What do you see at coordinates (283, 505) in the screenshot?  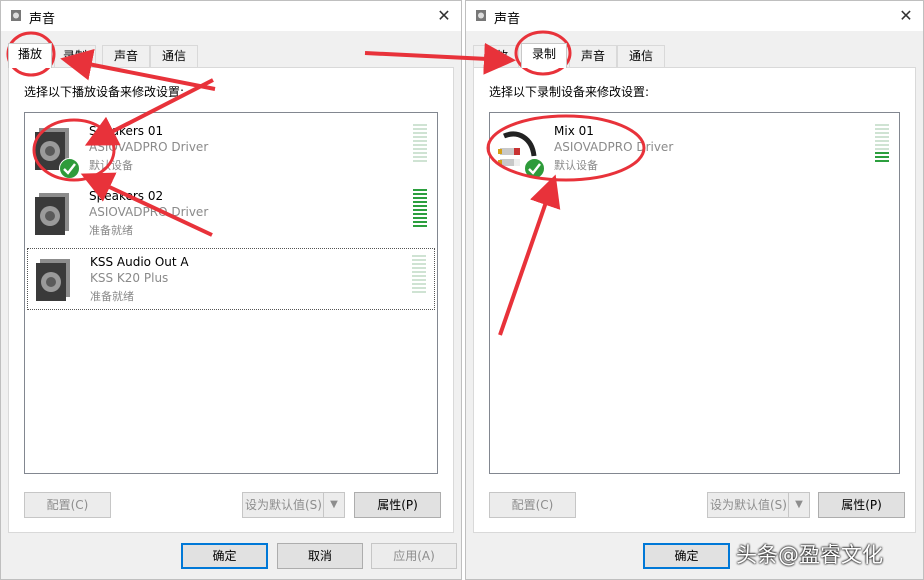 I see `set-default-label: 设为默认值(S)` at bounding box center [283, 505].